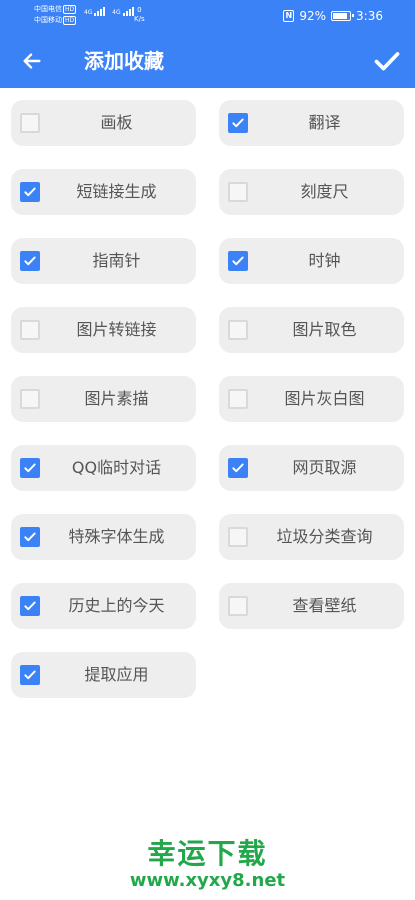  What do you see at coordinates (116, 260) in the screenshot?
I see `favorite-label: 指南针` at bounding box center [116, 260].